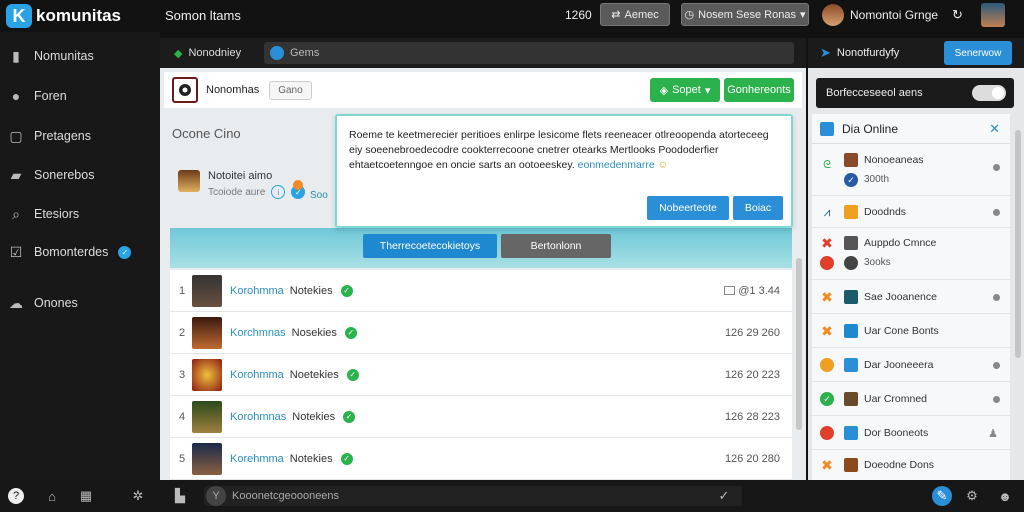  I want to click on sidebar-item-foren: ● Foren, so click(37, 96).